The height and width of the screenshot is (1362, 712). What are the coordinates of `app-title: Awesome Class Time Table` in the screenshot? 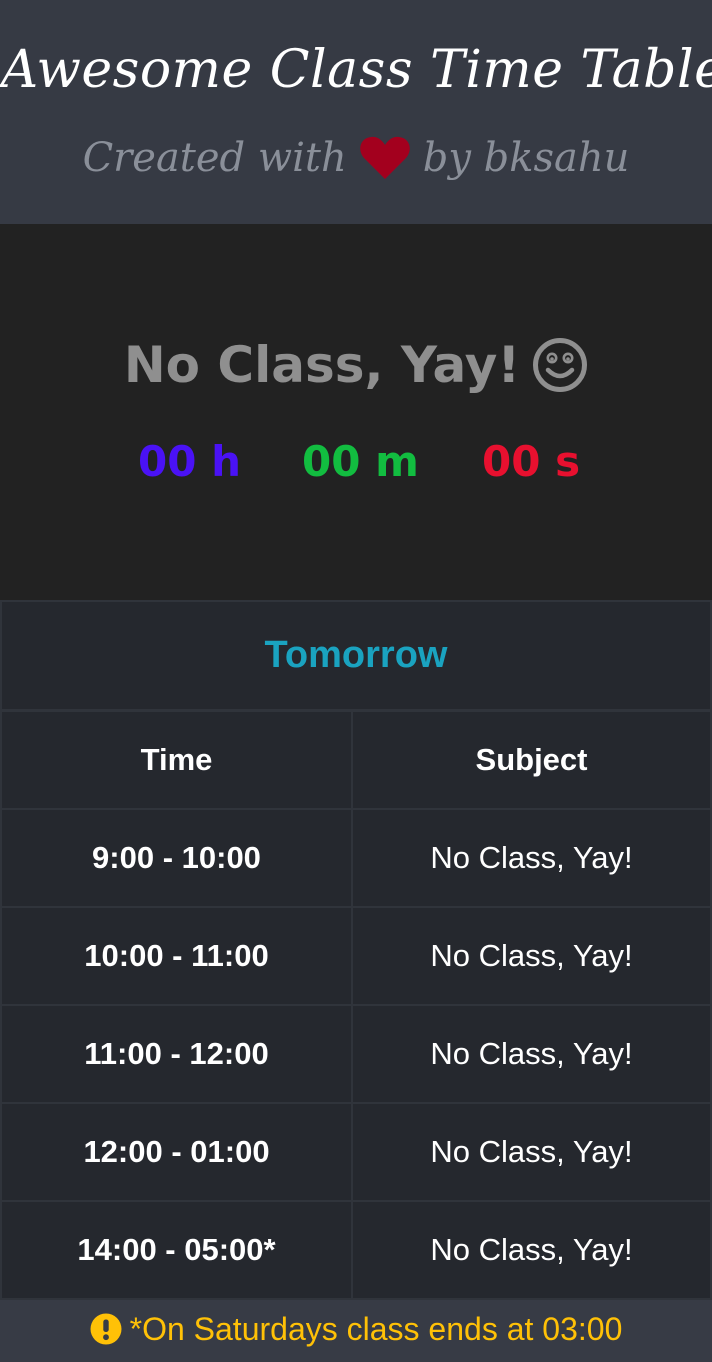 It's located at (356, 70).